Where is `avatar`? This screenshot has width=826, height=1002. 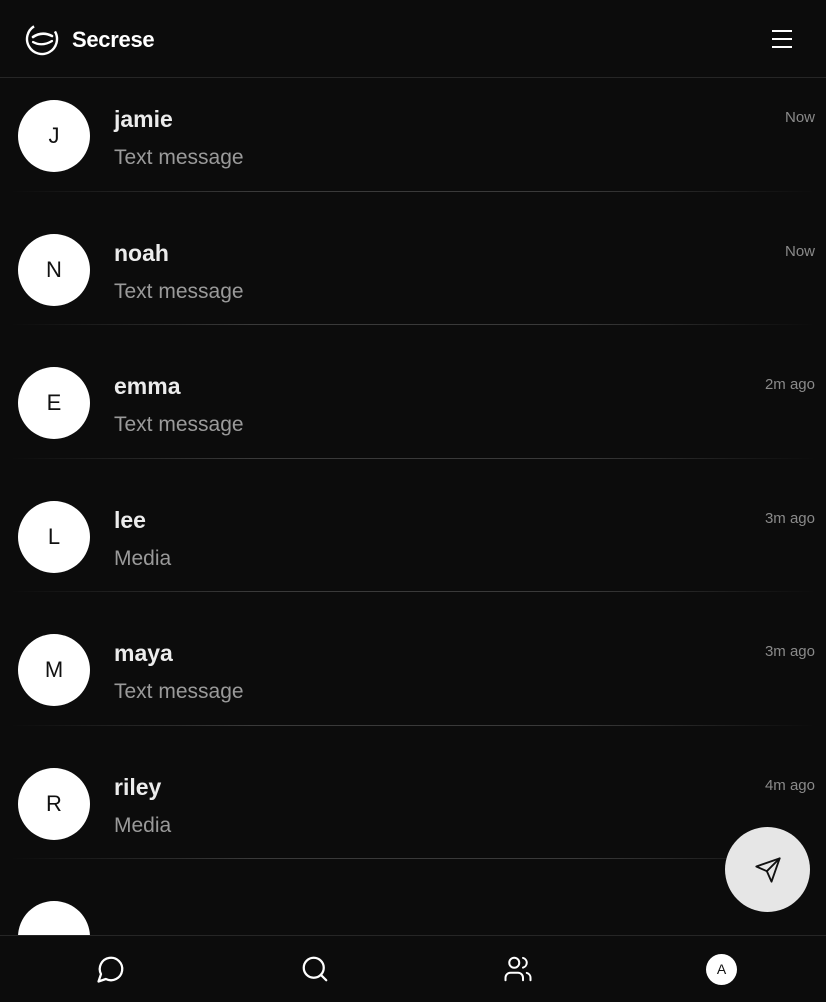 avatar is located at coordinates (54, 918).